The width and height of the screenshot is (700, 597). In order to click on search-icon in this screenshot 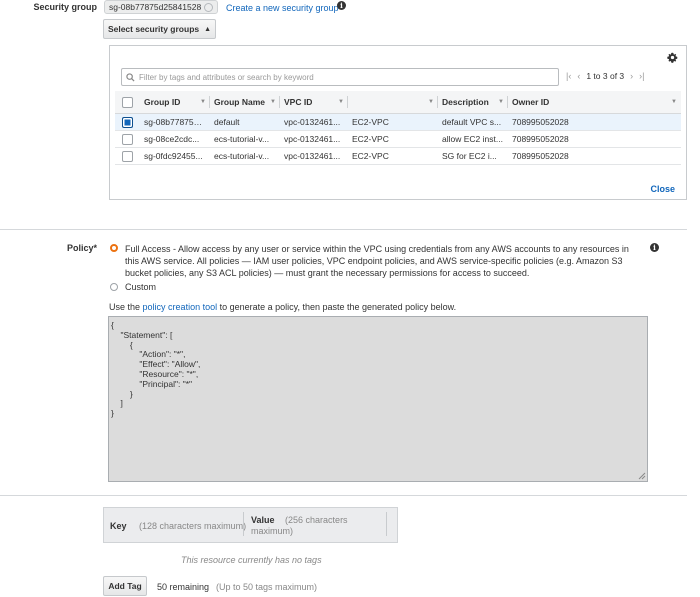, I will do `click(130, 77)`.